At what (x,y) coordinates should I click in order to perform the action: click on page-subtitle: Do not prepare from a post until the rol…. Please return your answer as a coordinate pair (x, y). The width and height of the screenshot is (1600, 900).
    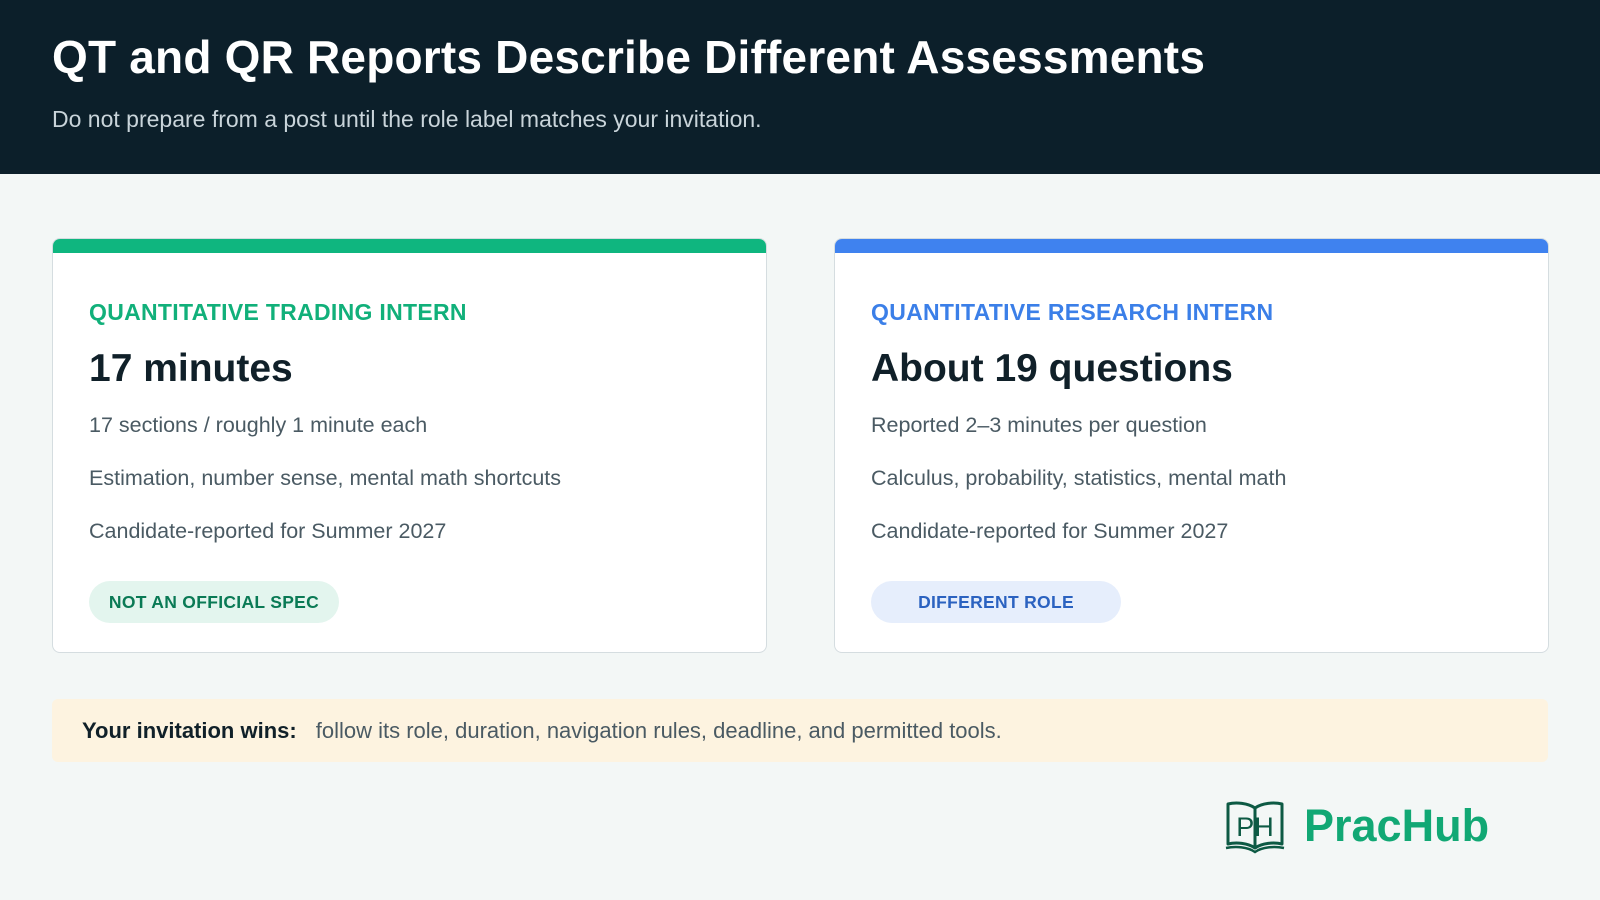
    Looking at the image, I should click on (407, 119).